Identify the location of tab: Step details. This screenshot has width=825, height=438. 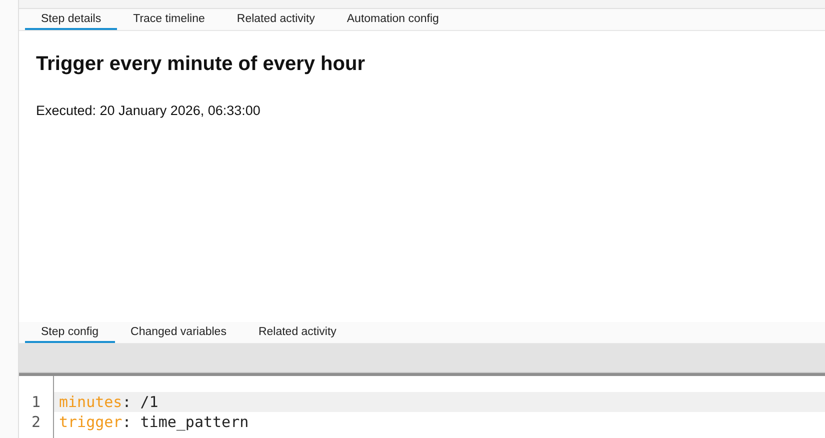
(71, 19).